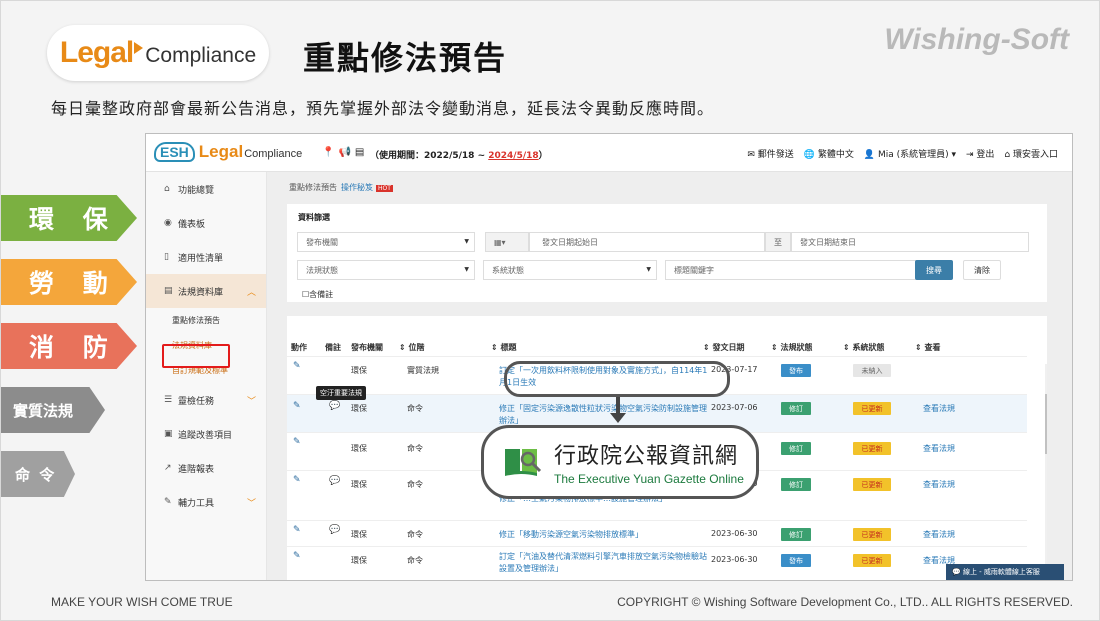 This screenshot has height=621, width=1100. I want to click on header-agency: 發布機關, so click(367, 347).